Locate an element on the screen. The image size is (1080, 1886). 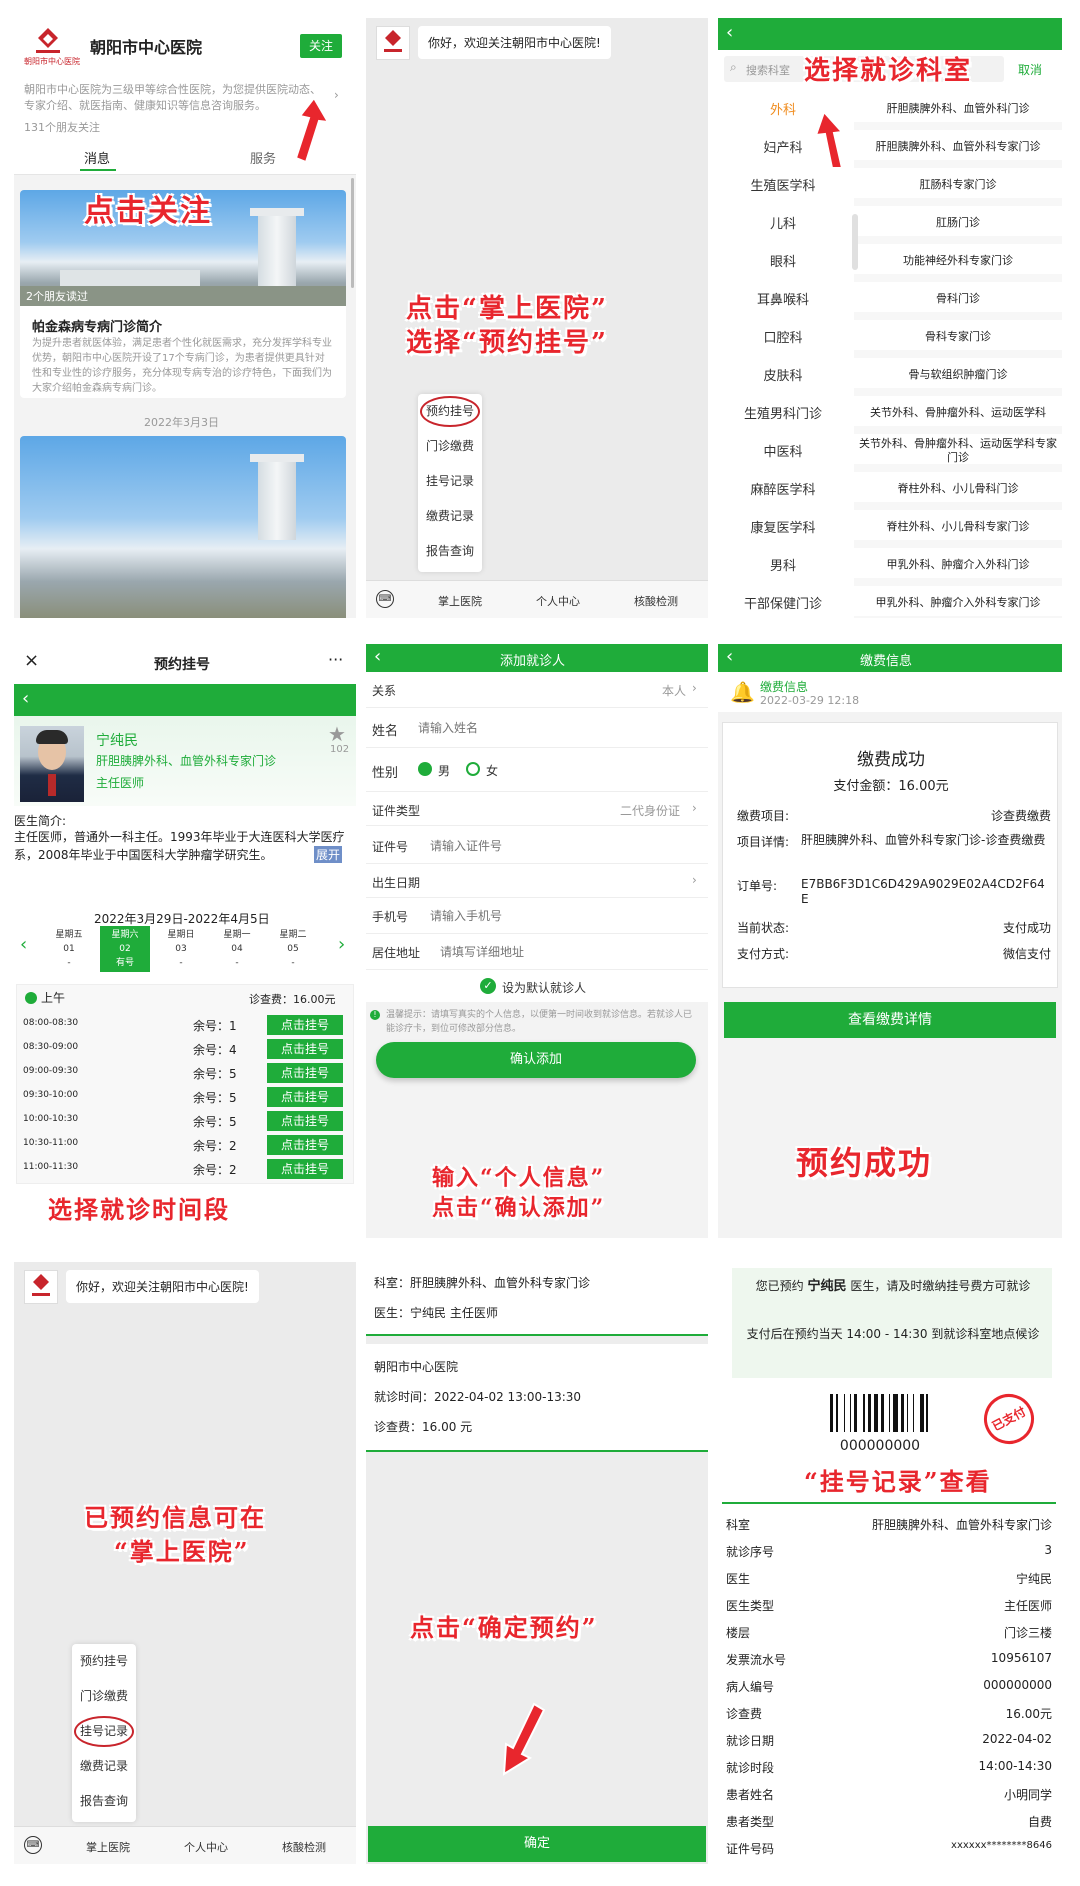
confirm-add-button: 确认添加 is located at coordinates (536, 1060).